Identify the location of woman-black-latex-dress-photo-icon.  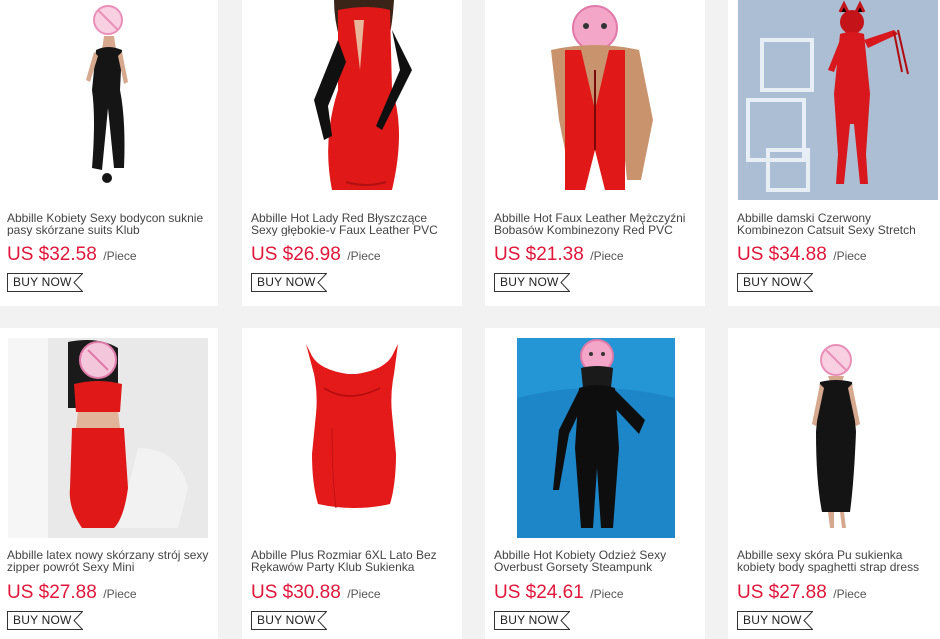
(109, 100).